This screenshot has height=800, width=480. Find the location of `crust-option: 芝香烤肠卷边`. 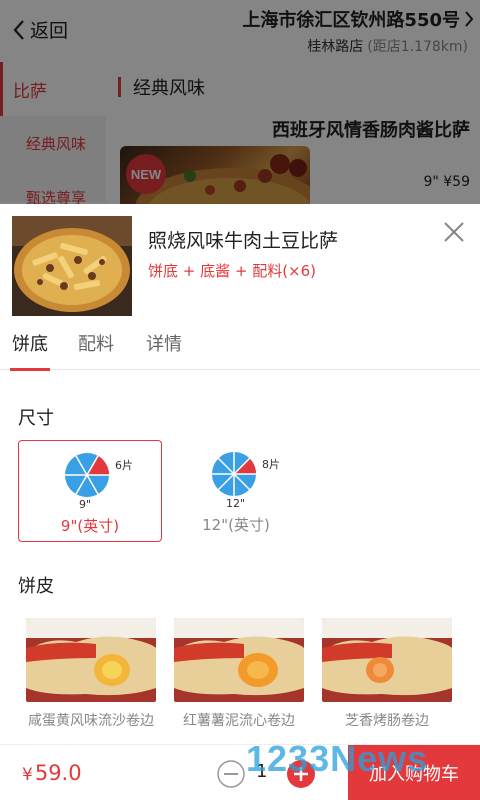

crust-option: 芝香烤肠卷边 is located at coordinates (387, 674).